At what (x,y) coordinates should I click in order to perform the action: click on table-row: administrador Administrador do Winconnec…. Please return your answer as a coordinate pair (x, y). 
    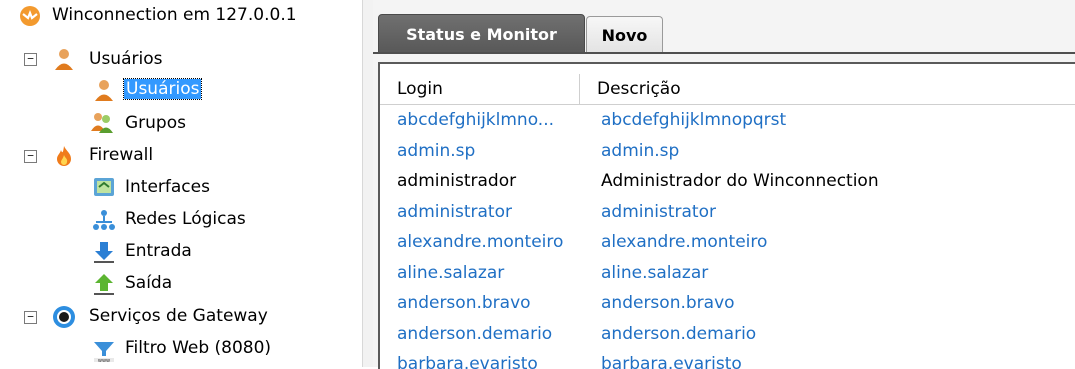
    Looking at the image, I should click on (727, 181).